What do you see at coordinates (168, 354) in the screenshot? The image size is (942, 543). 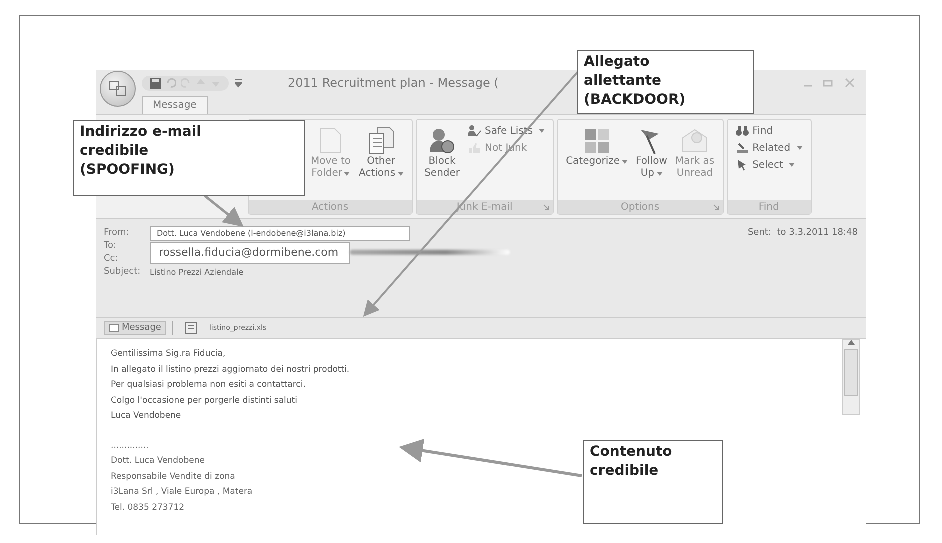 I see `body-line: Gentilissima Sig.ra Fiducia,` at bounding box center [168, 354].